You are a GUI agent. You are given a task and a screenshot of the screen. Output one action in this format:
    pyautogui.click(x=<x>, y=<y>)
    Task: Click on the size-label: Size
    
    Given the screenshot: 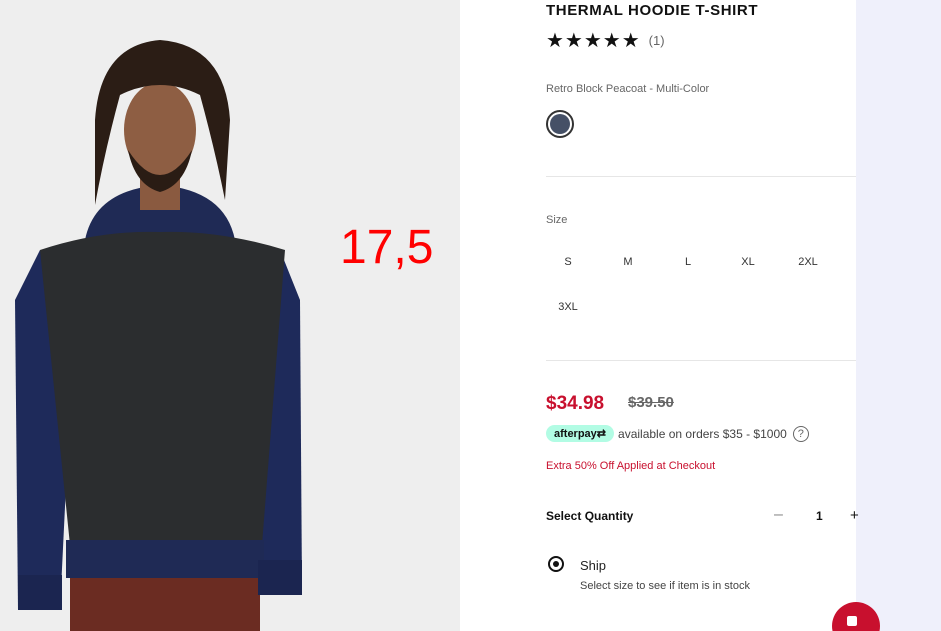 What is the action you would take?
    pyautogui.click(x=557, y=220)
    